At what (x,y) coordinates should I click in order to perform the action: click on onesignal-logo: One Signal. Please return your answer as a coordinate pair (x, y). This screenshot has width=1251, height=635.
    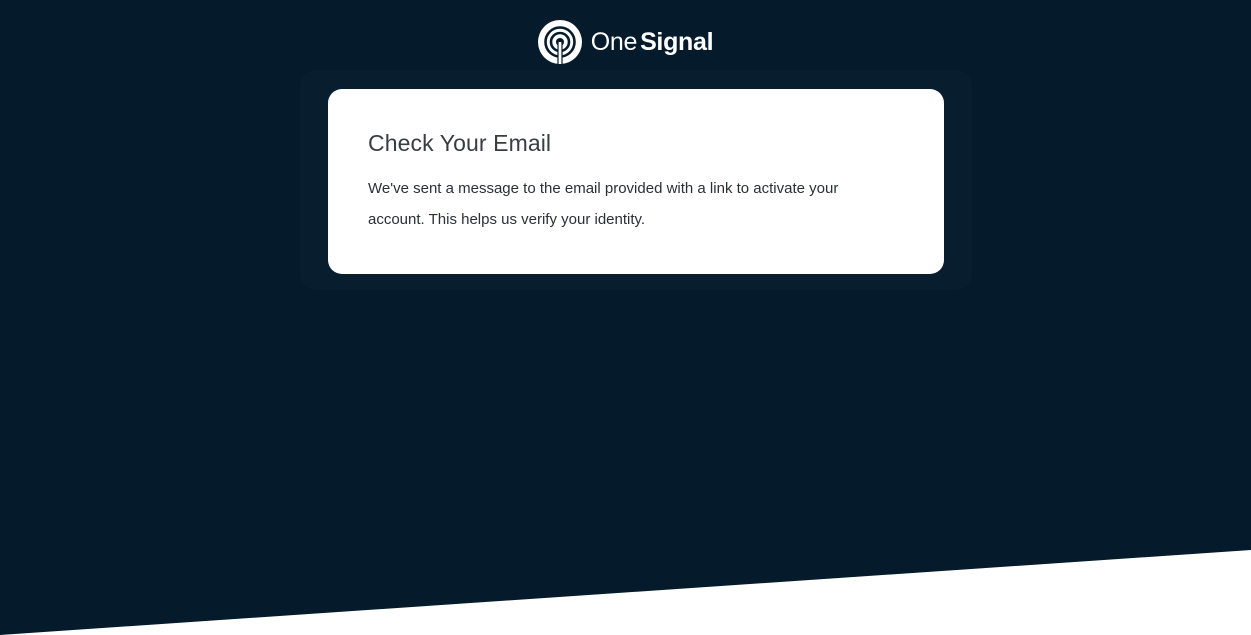
    Looking at the image, I should click on (625, 42).